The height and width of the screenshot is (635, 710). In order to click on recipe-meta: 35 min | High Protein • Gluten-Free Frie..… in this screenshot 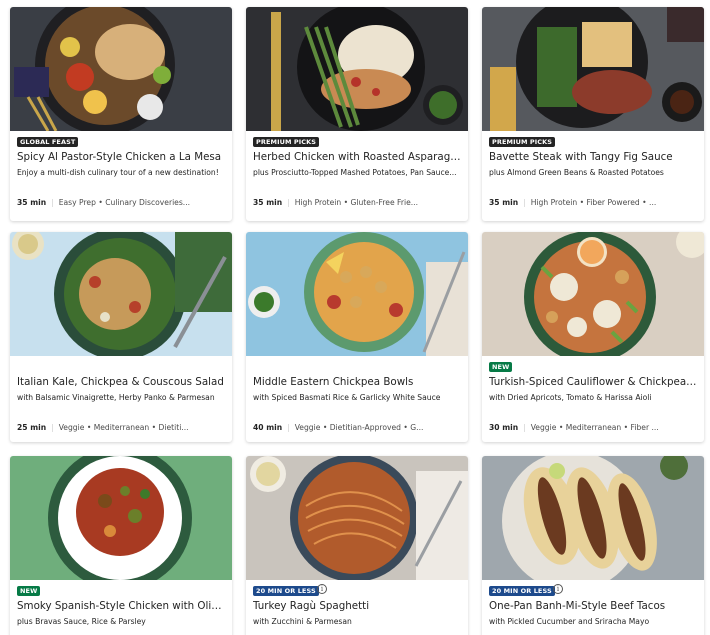, I will do `click(357, 203)`.